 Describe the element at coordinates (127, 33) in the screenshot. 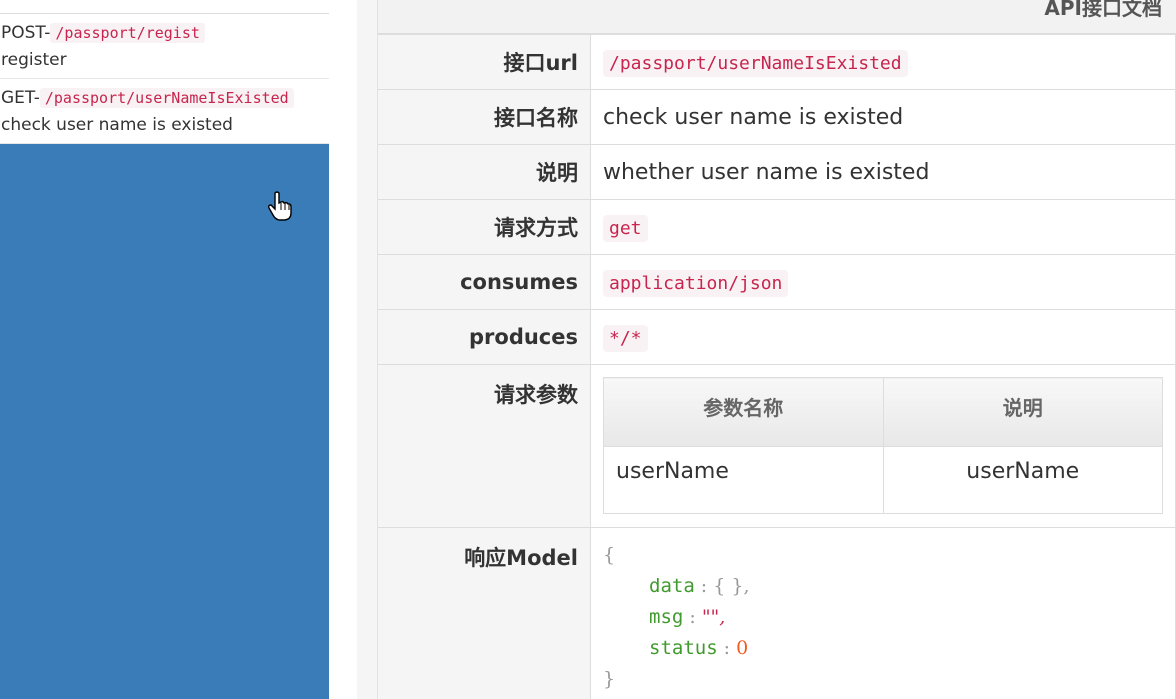

I see `nav-item-path: /passport/regist` at that location.